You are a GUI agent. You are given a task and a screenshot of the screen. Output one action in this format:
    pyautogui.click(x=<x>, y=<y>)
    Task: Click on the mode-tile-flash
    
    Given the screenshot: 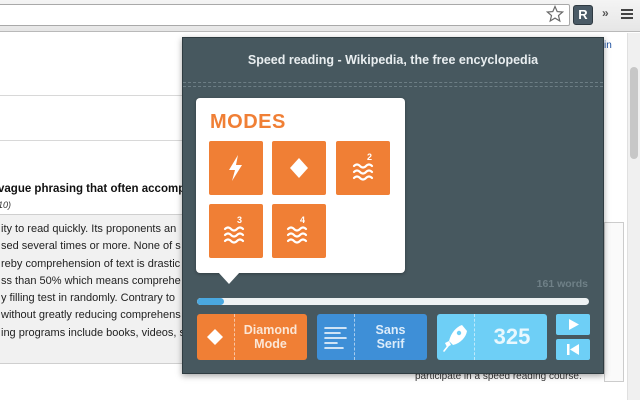 What is the action you would take?
    pyautogui.click(x=236, y=168)
    